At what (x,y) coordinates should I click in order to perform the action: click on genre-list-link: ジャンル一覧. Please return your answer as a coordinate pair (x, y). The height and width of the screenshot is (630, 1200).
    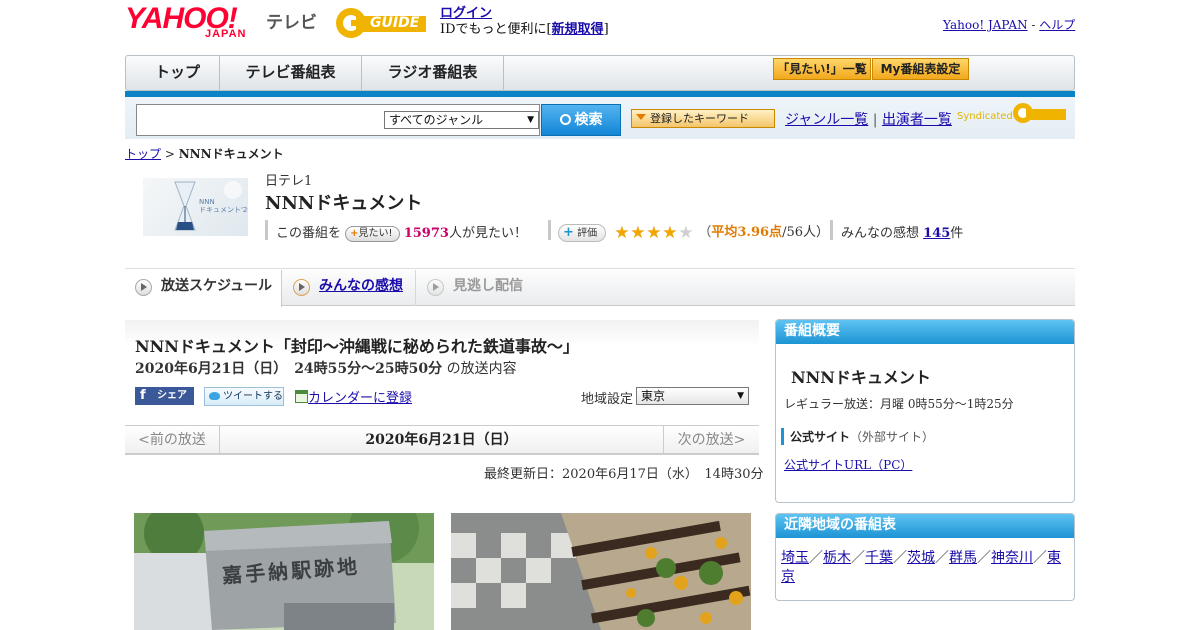
    Looking at the image, I should click on (826, 120).